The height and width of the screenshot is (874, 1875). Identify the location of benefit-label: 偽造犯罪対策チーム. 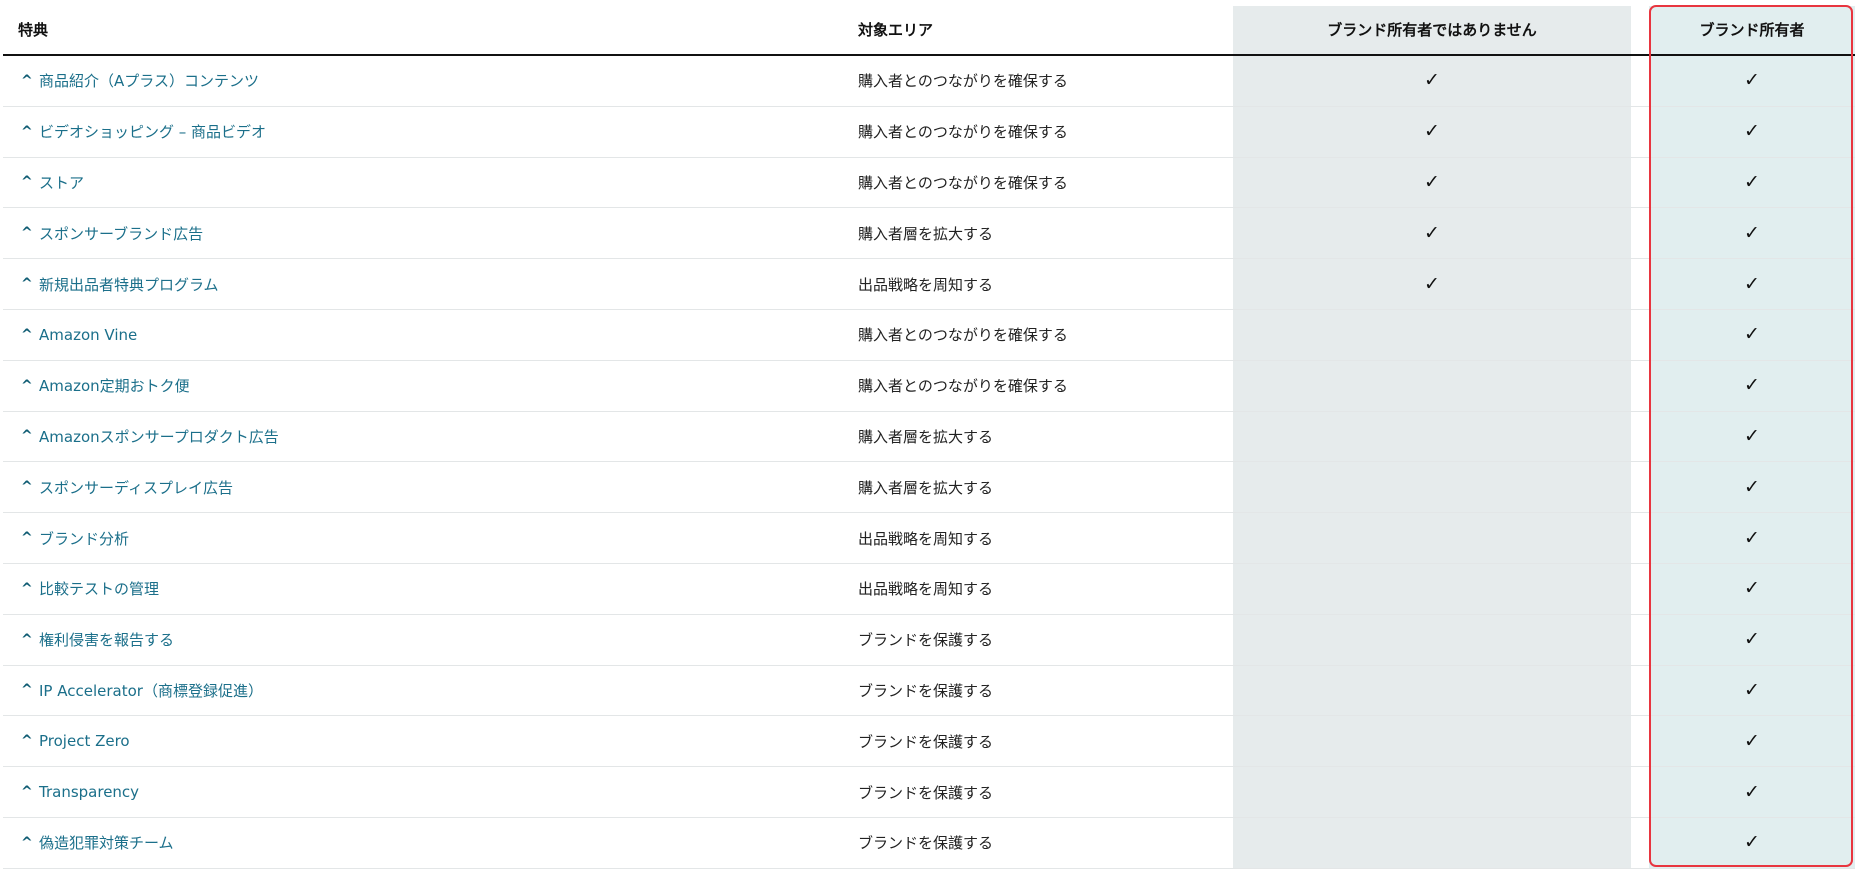
(106, 843).